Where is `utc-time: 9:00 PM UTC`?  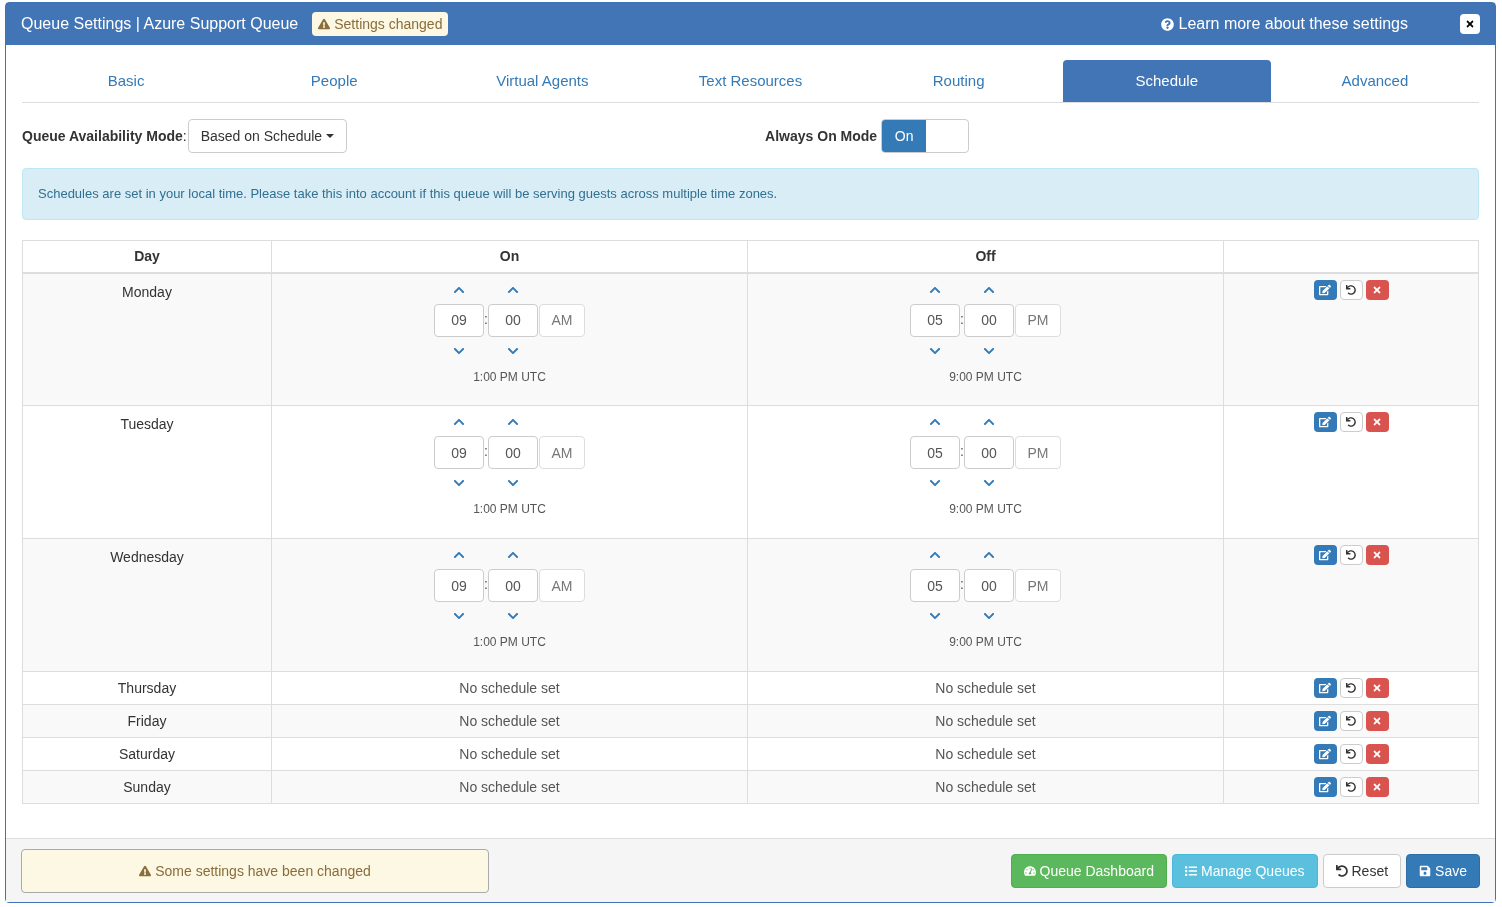 utc-time: 9:00 PM UTC is located at coordinates (985, 376).